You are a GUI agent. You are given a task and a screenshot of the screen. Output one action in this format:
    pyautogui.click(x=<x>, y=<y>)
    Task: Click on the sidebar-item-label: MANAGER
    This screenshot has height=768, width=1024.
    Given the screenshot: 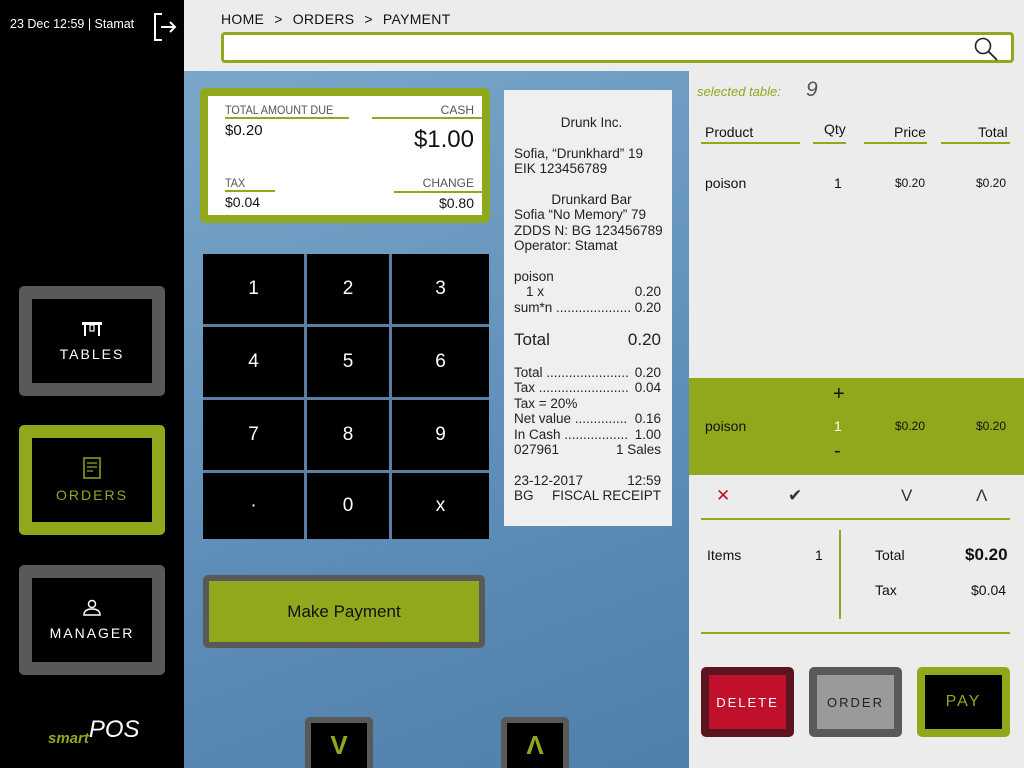 What is the action you would take?
    pyautogui.click(x=92, y=633)
    